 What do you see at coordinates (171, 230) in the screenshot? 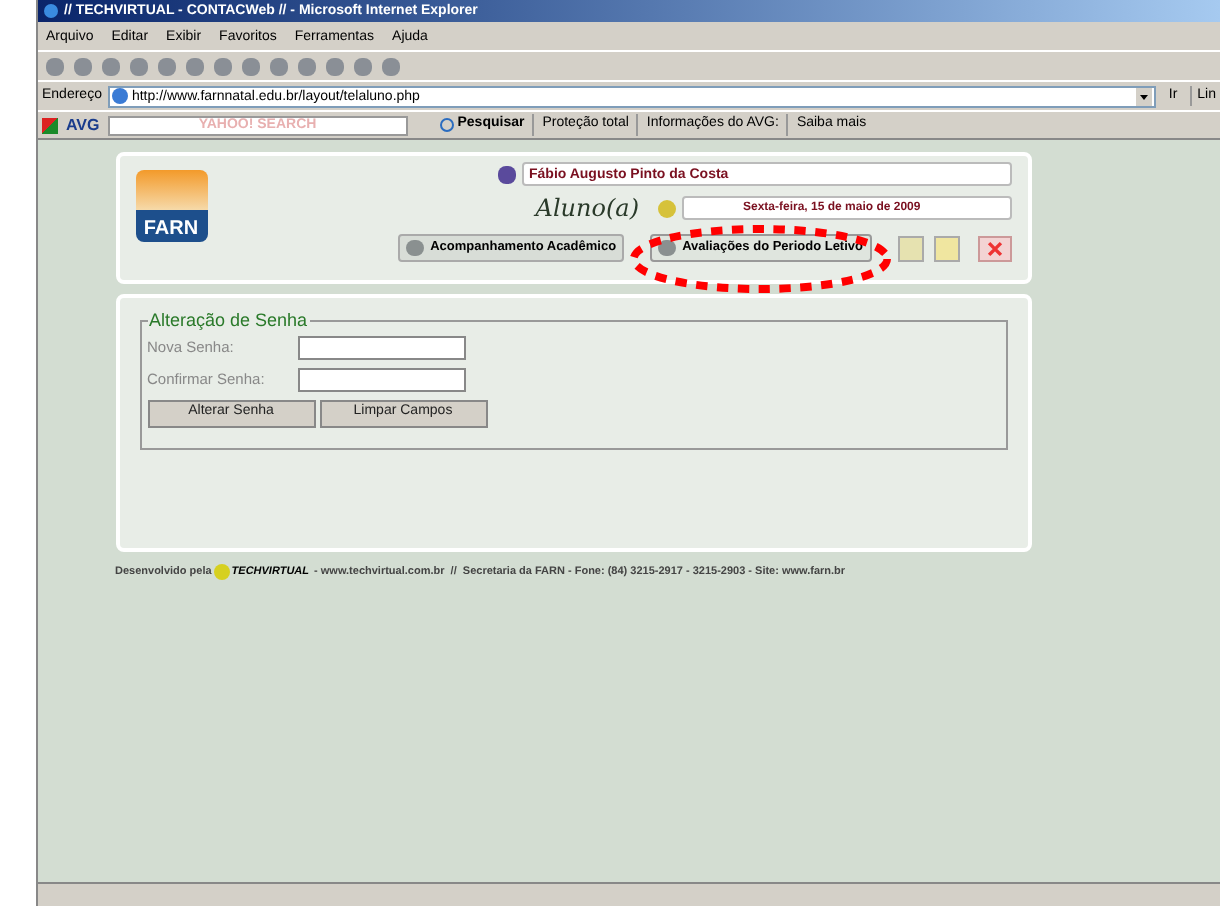
I see `logo-text: FARN` at bounding box center [171, 230].